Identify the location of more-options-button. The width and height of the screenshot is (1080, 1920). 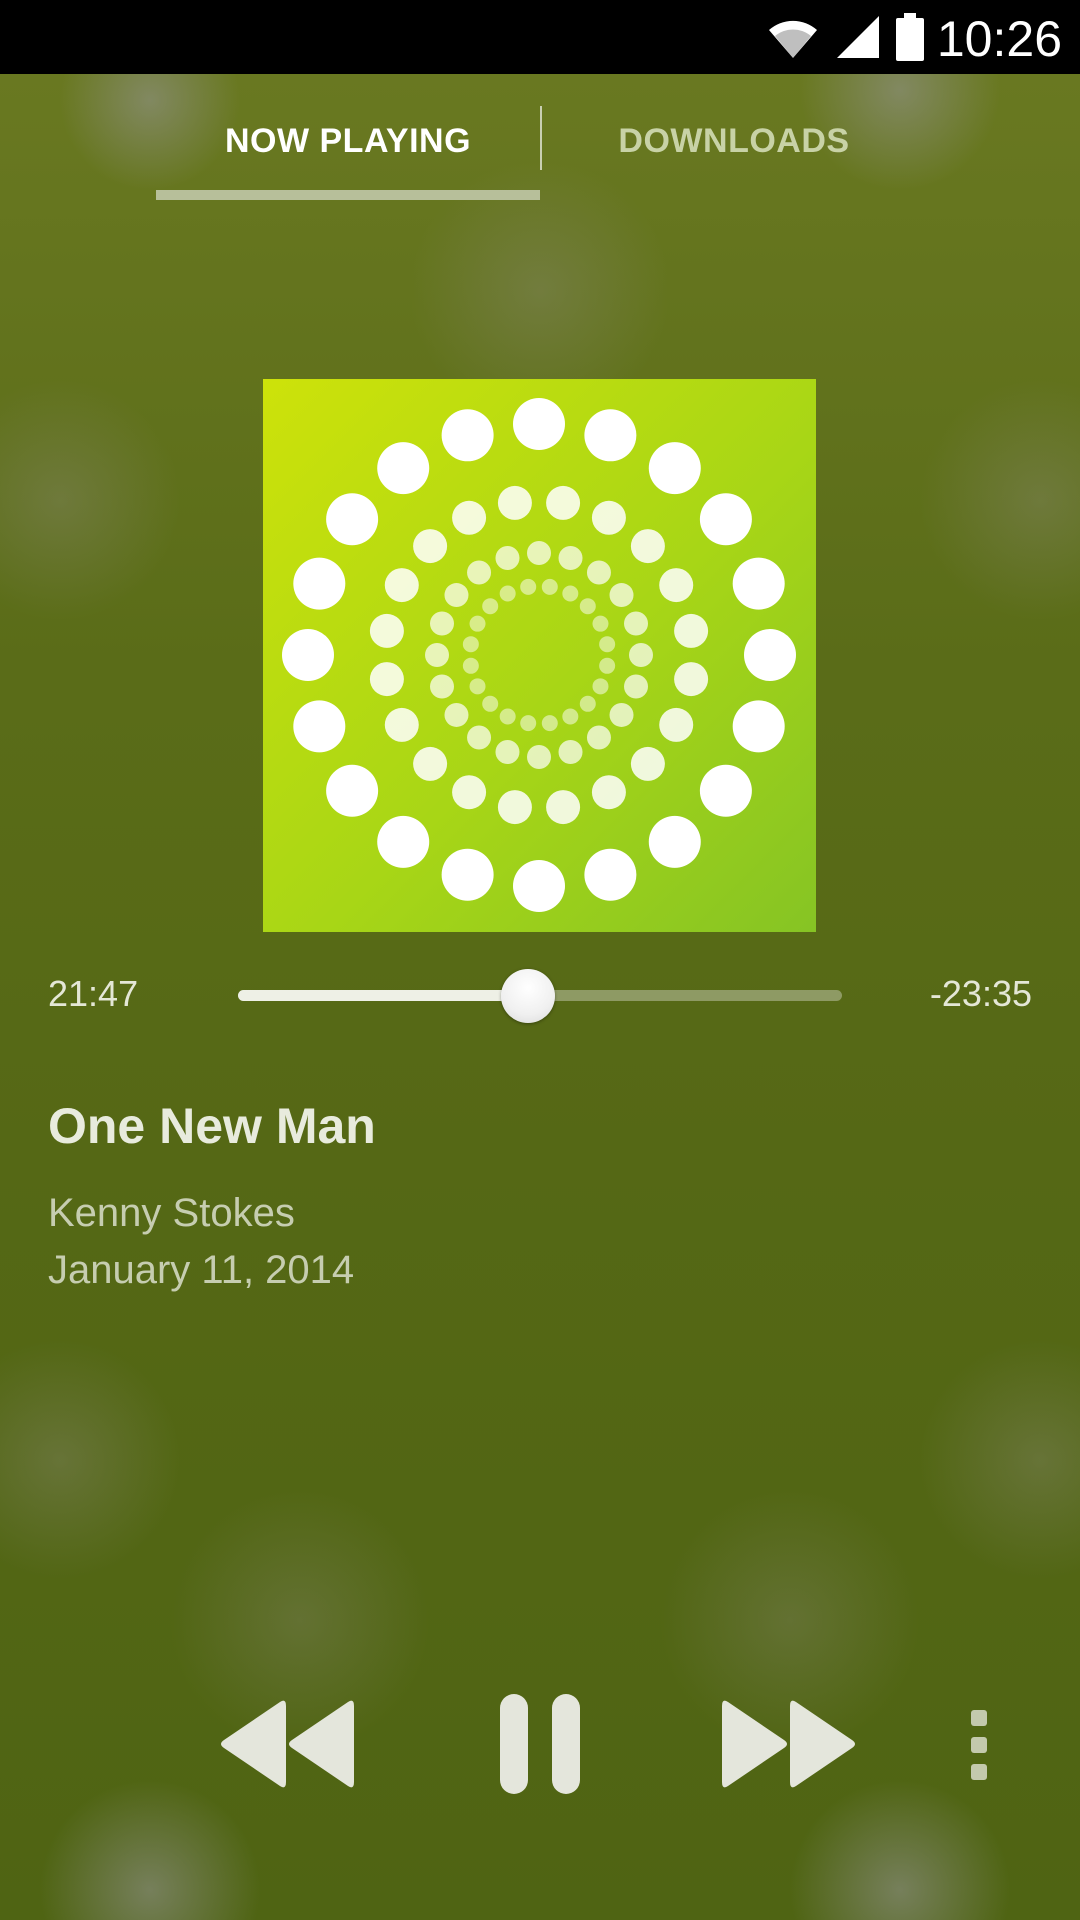
(979, 1745).